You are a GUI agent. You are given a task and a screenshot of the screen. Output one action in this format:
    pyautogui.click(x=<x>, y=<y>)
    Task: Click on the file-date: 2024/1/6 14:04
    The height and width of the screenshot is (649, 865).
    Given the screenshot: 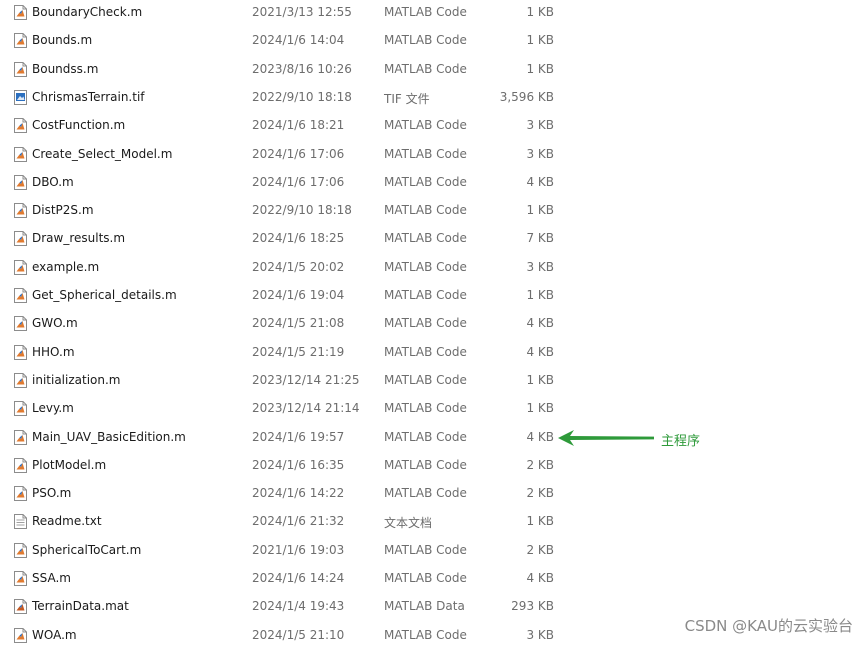 What is the action you would take?
    pyautogui.click(x=298, y=40)
    